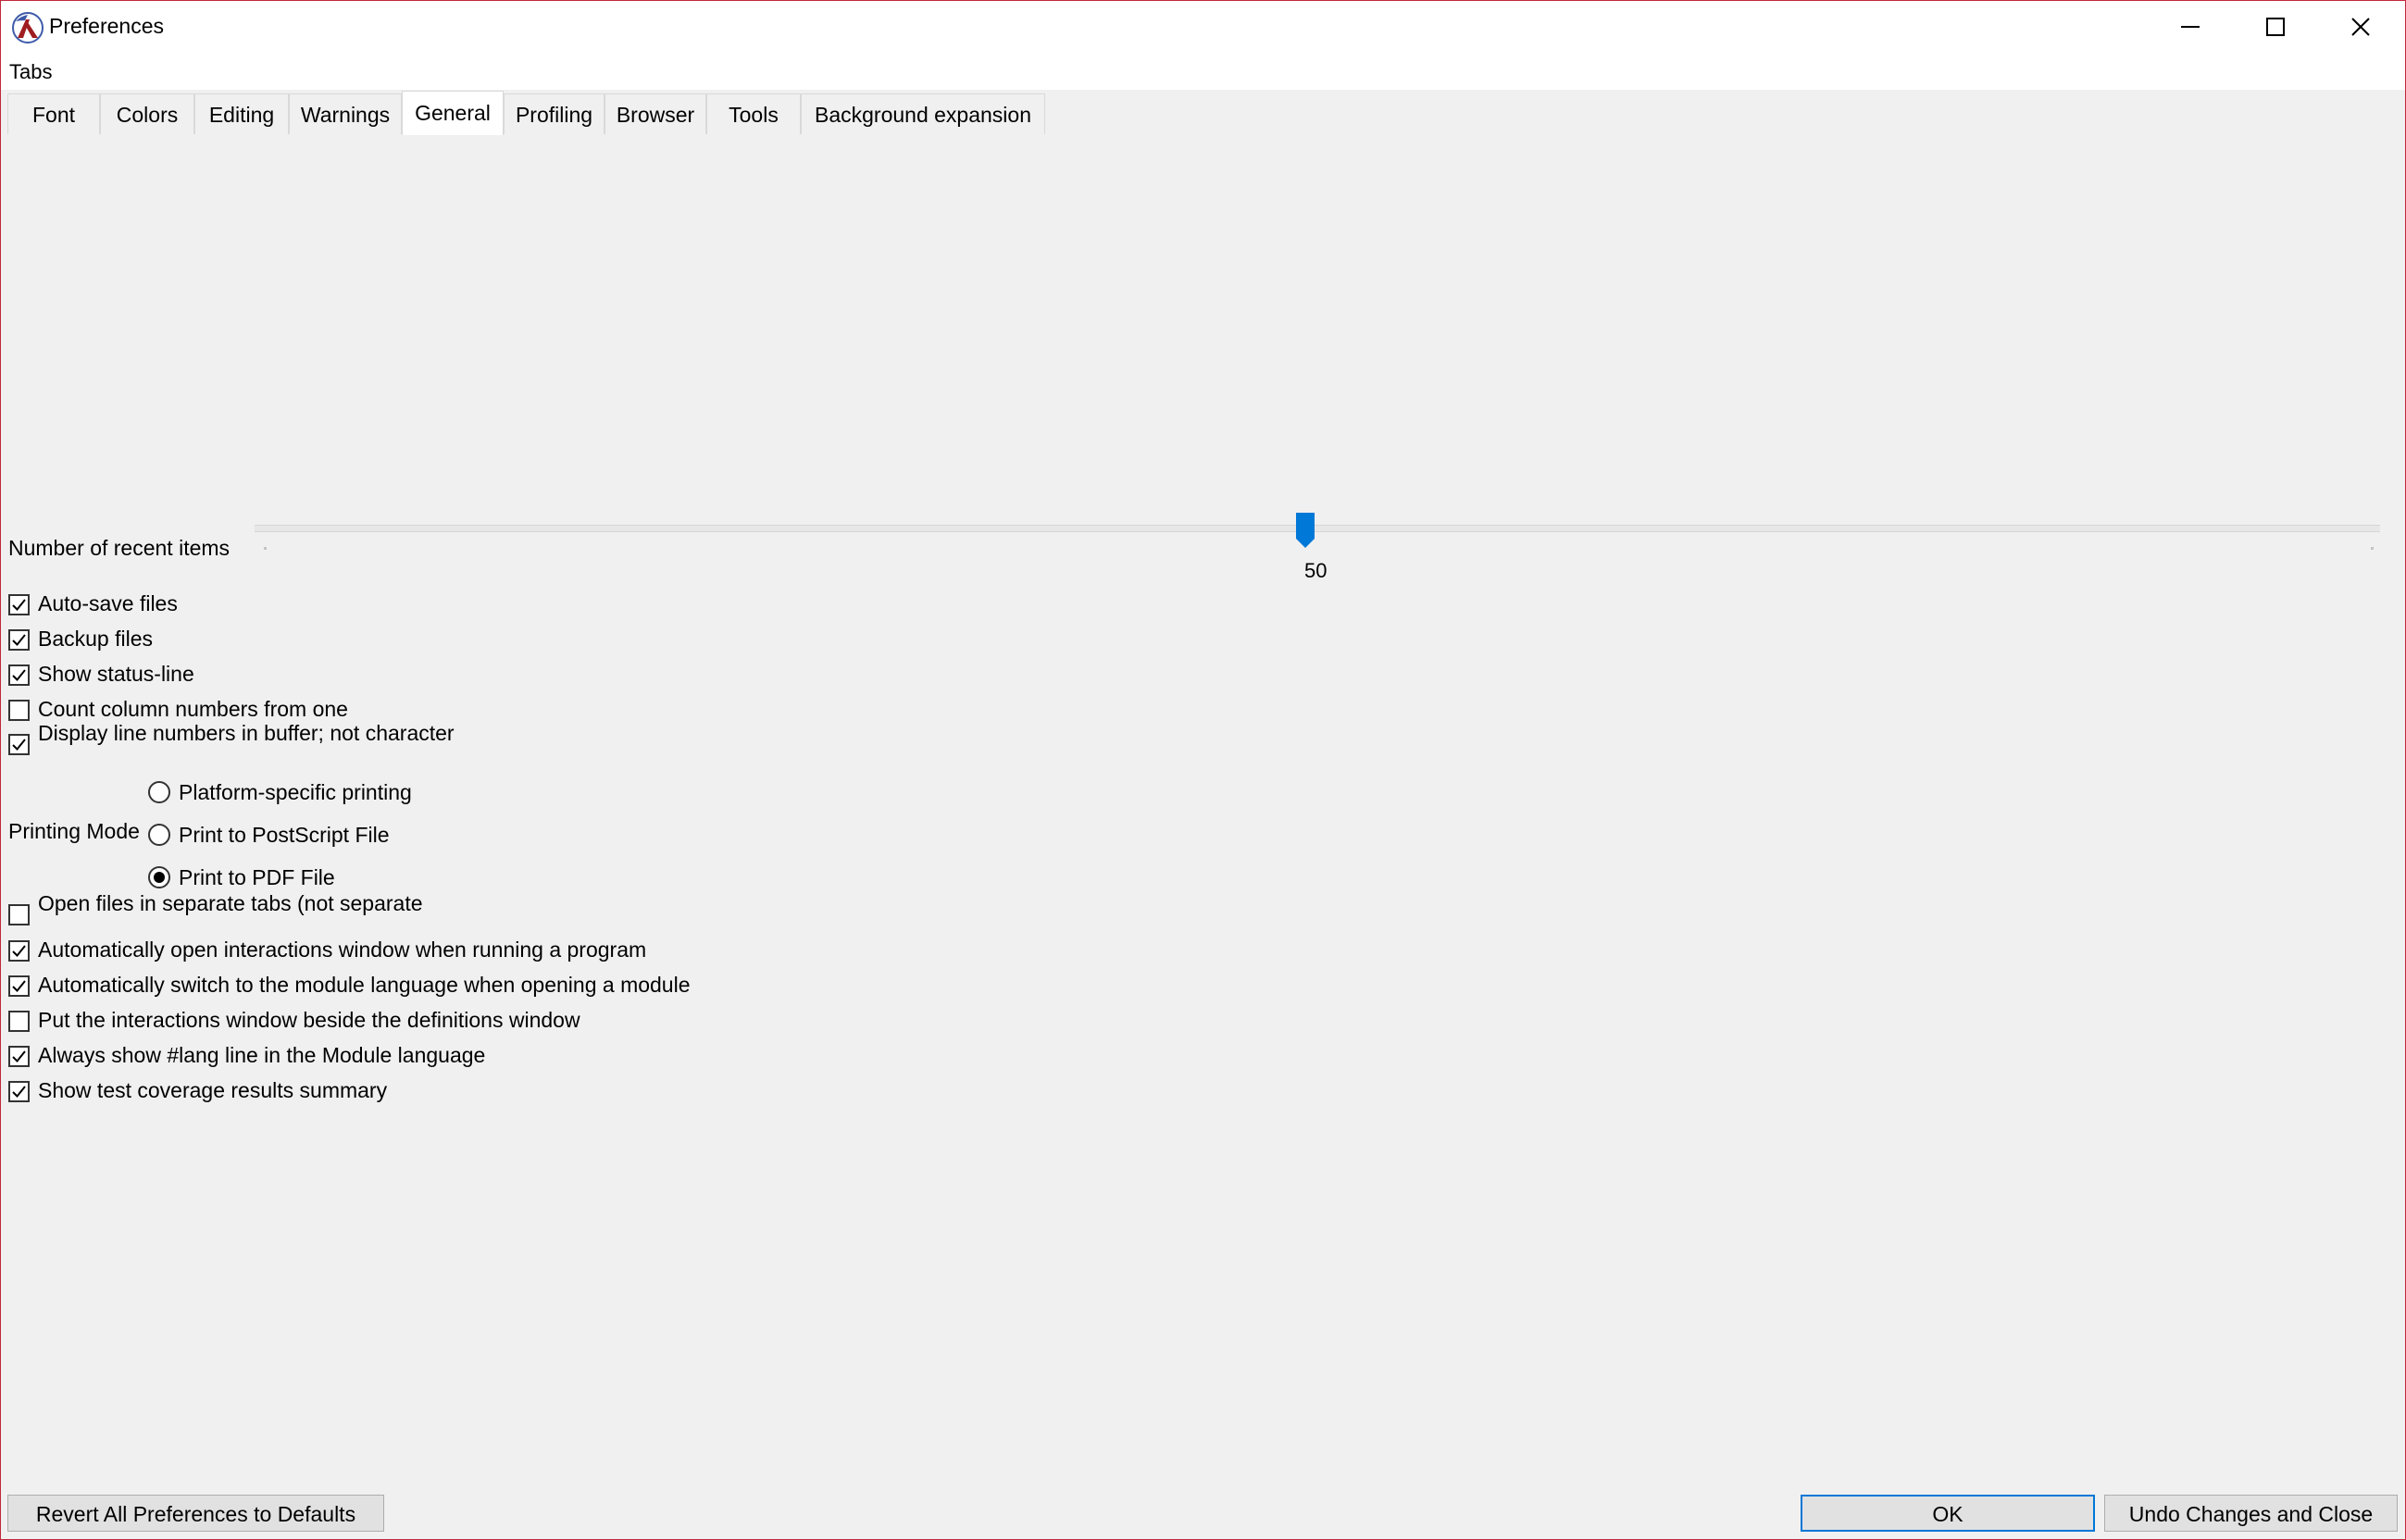 Image resolution: width=2406 pixels, height=1540 pixels. I want to click on tab-browser: Browser, so click(655, 113).